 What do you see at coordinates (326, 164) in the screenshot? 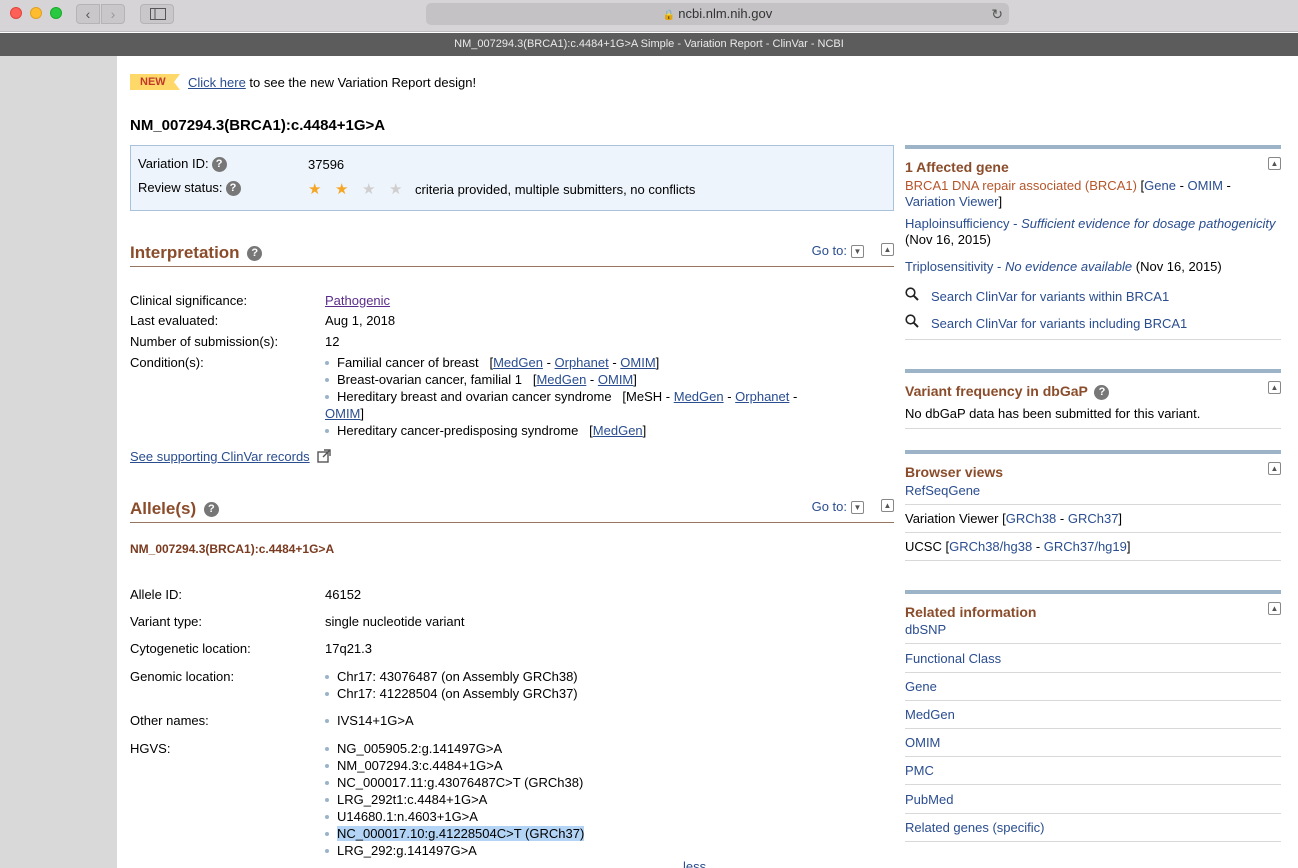
I see `variation-id: 37596` at bounding box center [326, 164].